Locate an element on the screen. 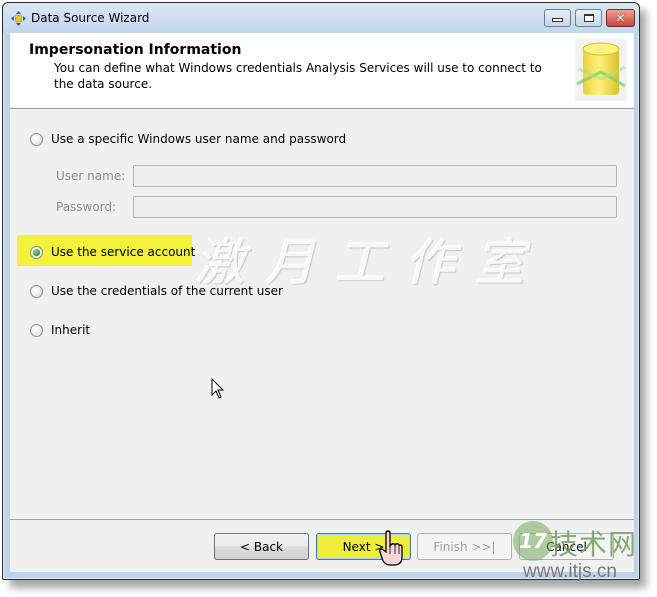 This screenshot has width=657, height=597. radio-specific-user is located at coordinates (36, 139).